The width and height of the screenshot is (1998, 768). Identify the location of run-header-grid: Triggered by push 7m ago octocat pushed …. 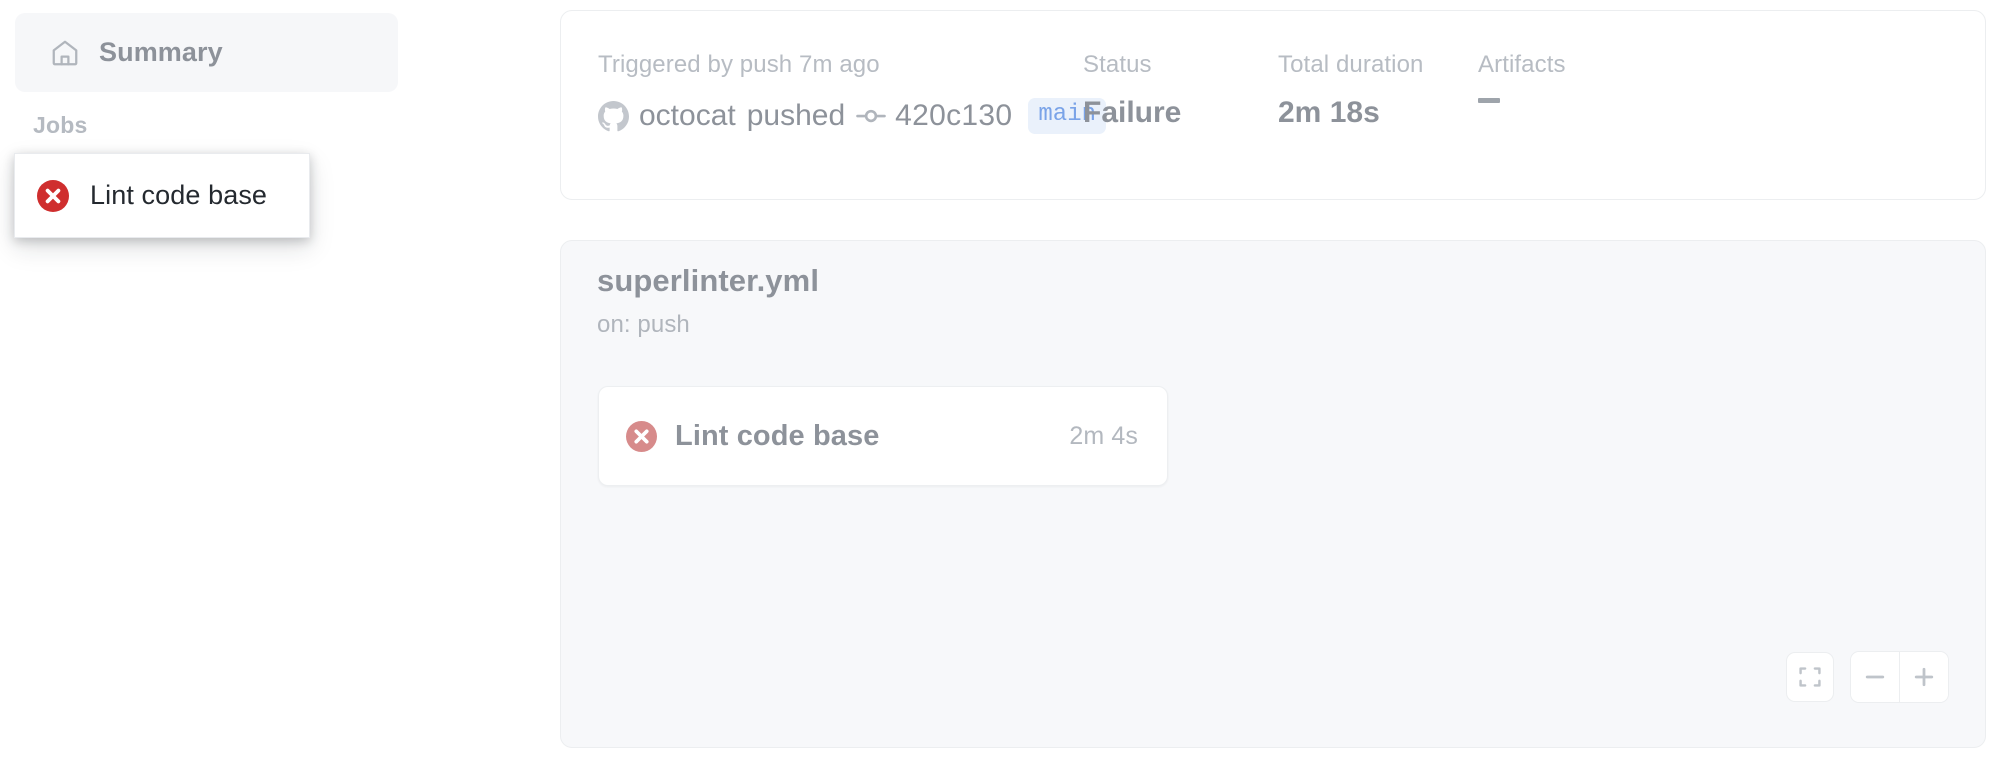
(1281, 93).